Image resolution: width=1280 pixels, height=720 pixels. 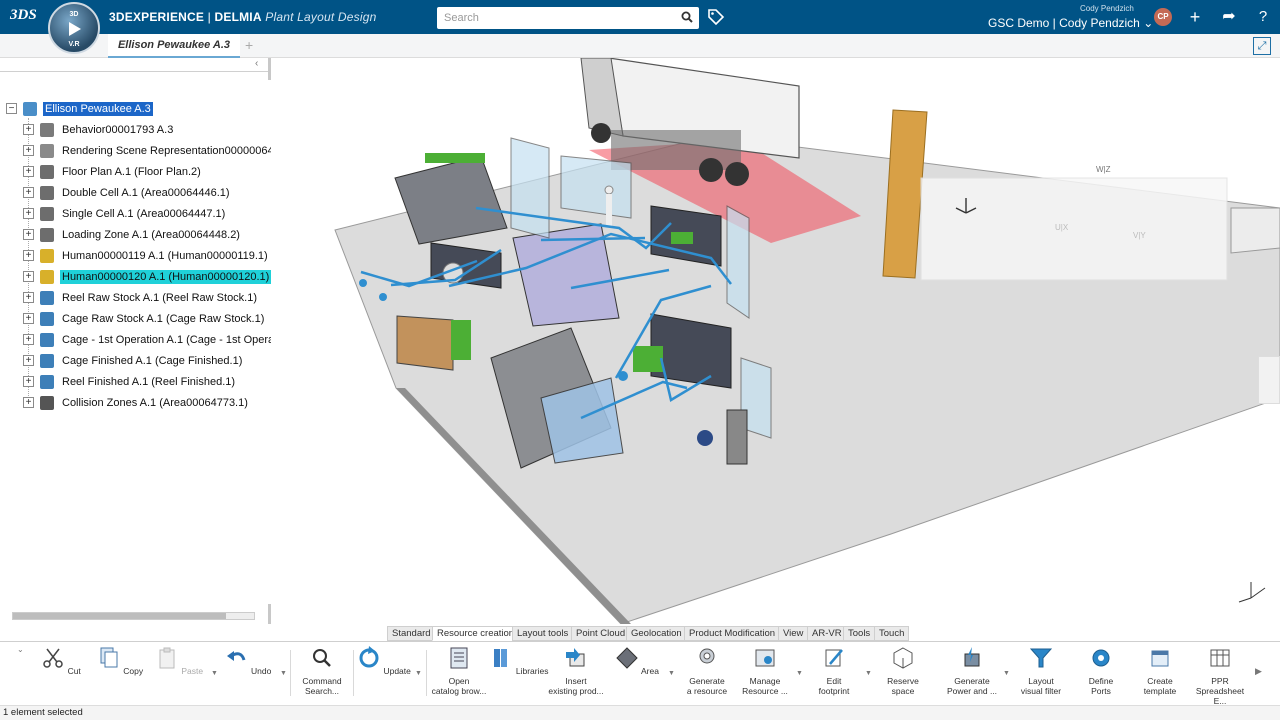 I want to click on paste-icon, so click(x=167, y=658).